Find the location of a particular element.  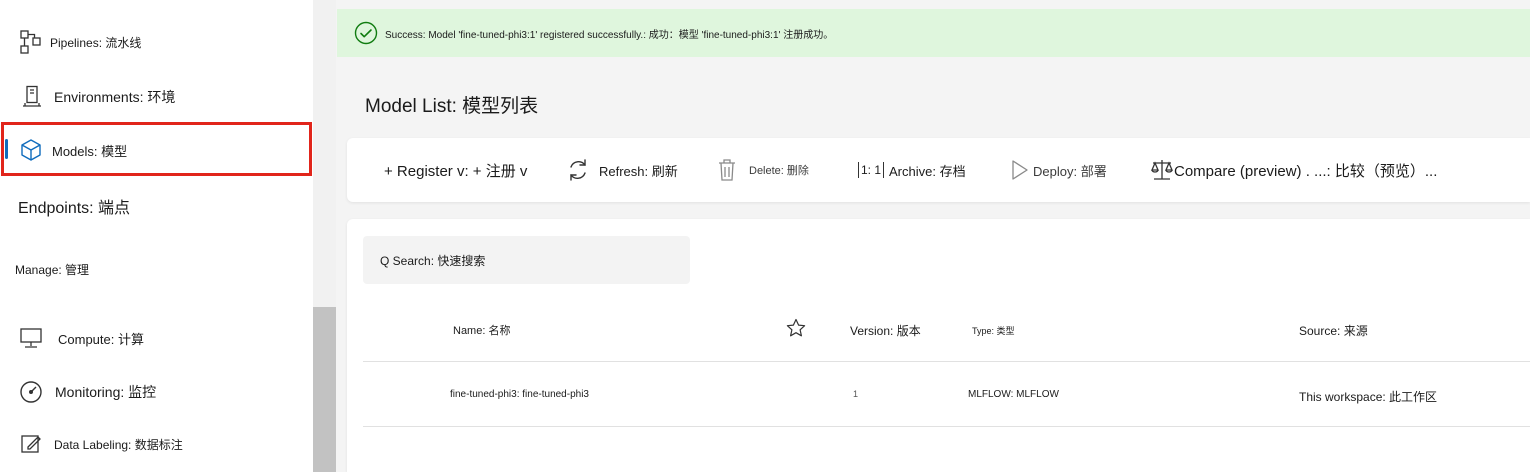

scale-icon is located at coordinates (1162, 170).